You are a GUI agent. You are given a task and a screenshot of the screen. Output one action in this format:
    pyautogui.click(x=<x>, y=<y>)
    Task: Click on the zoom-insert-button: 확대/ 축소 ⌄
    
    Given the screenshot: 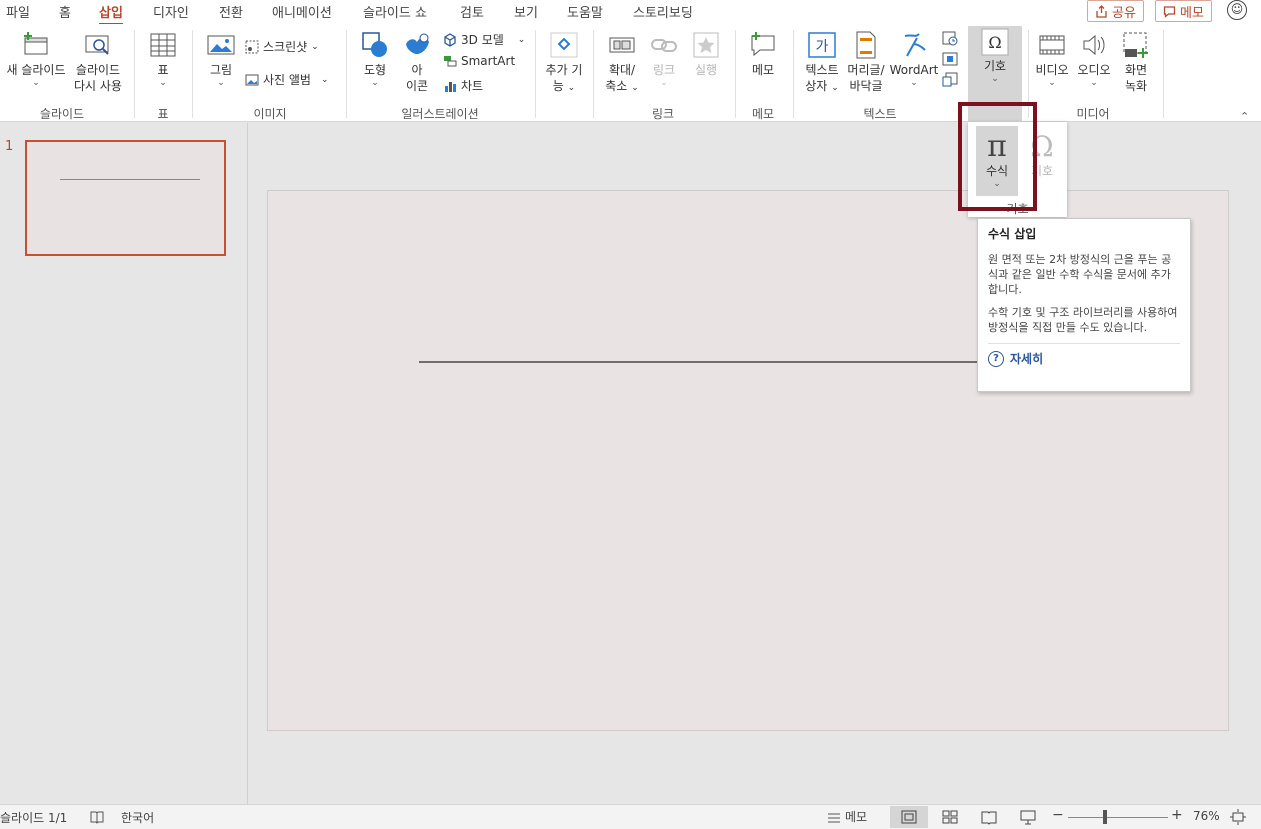 What is the action you would take?
    pyautogui.click(x=622, y=63)
    